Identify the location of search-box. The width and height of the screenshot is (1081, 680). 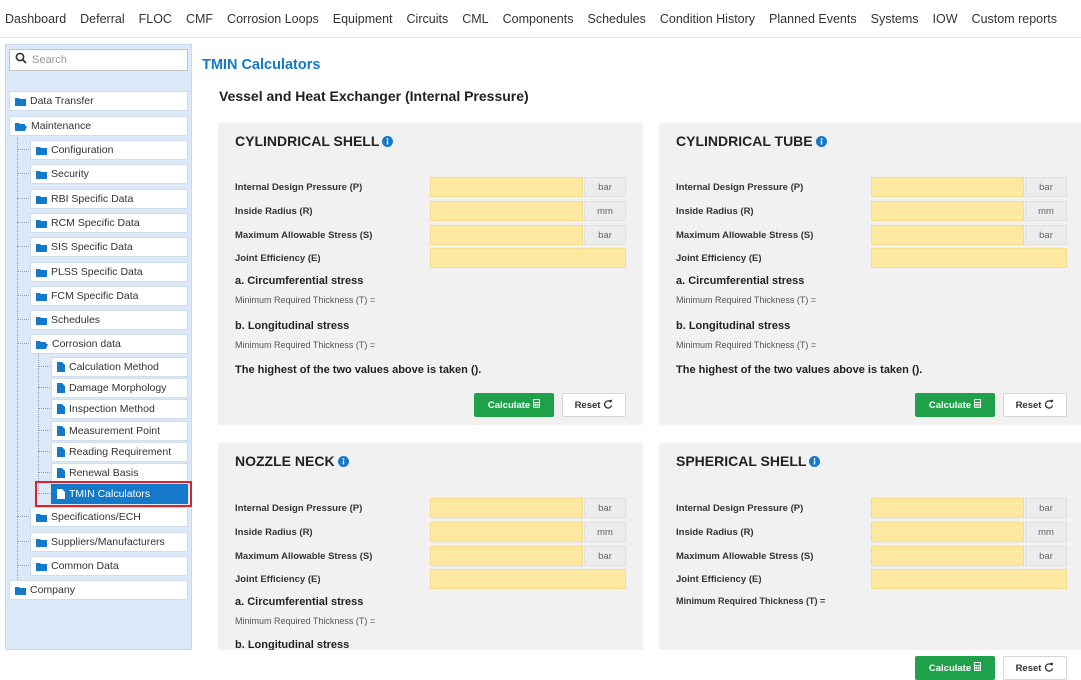
(98, 60).